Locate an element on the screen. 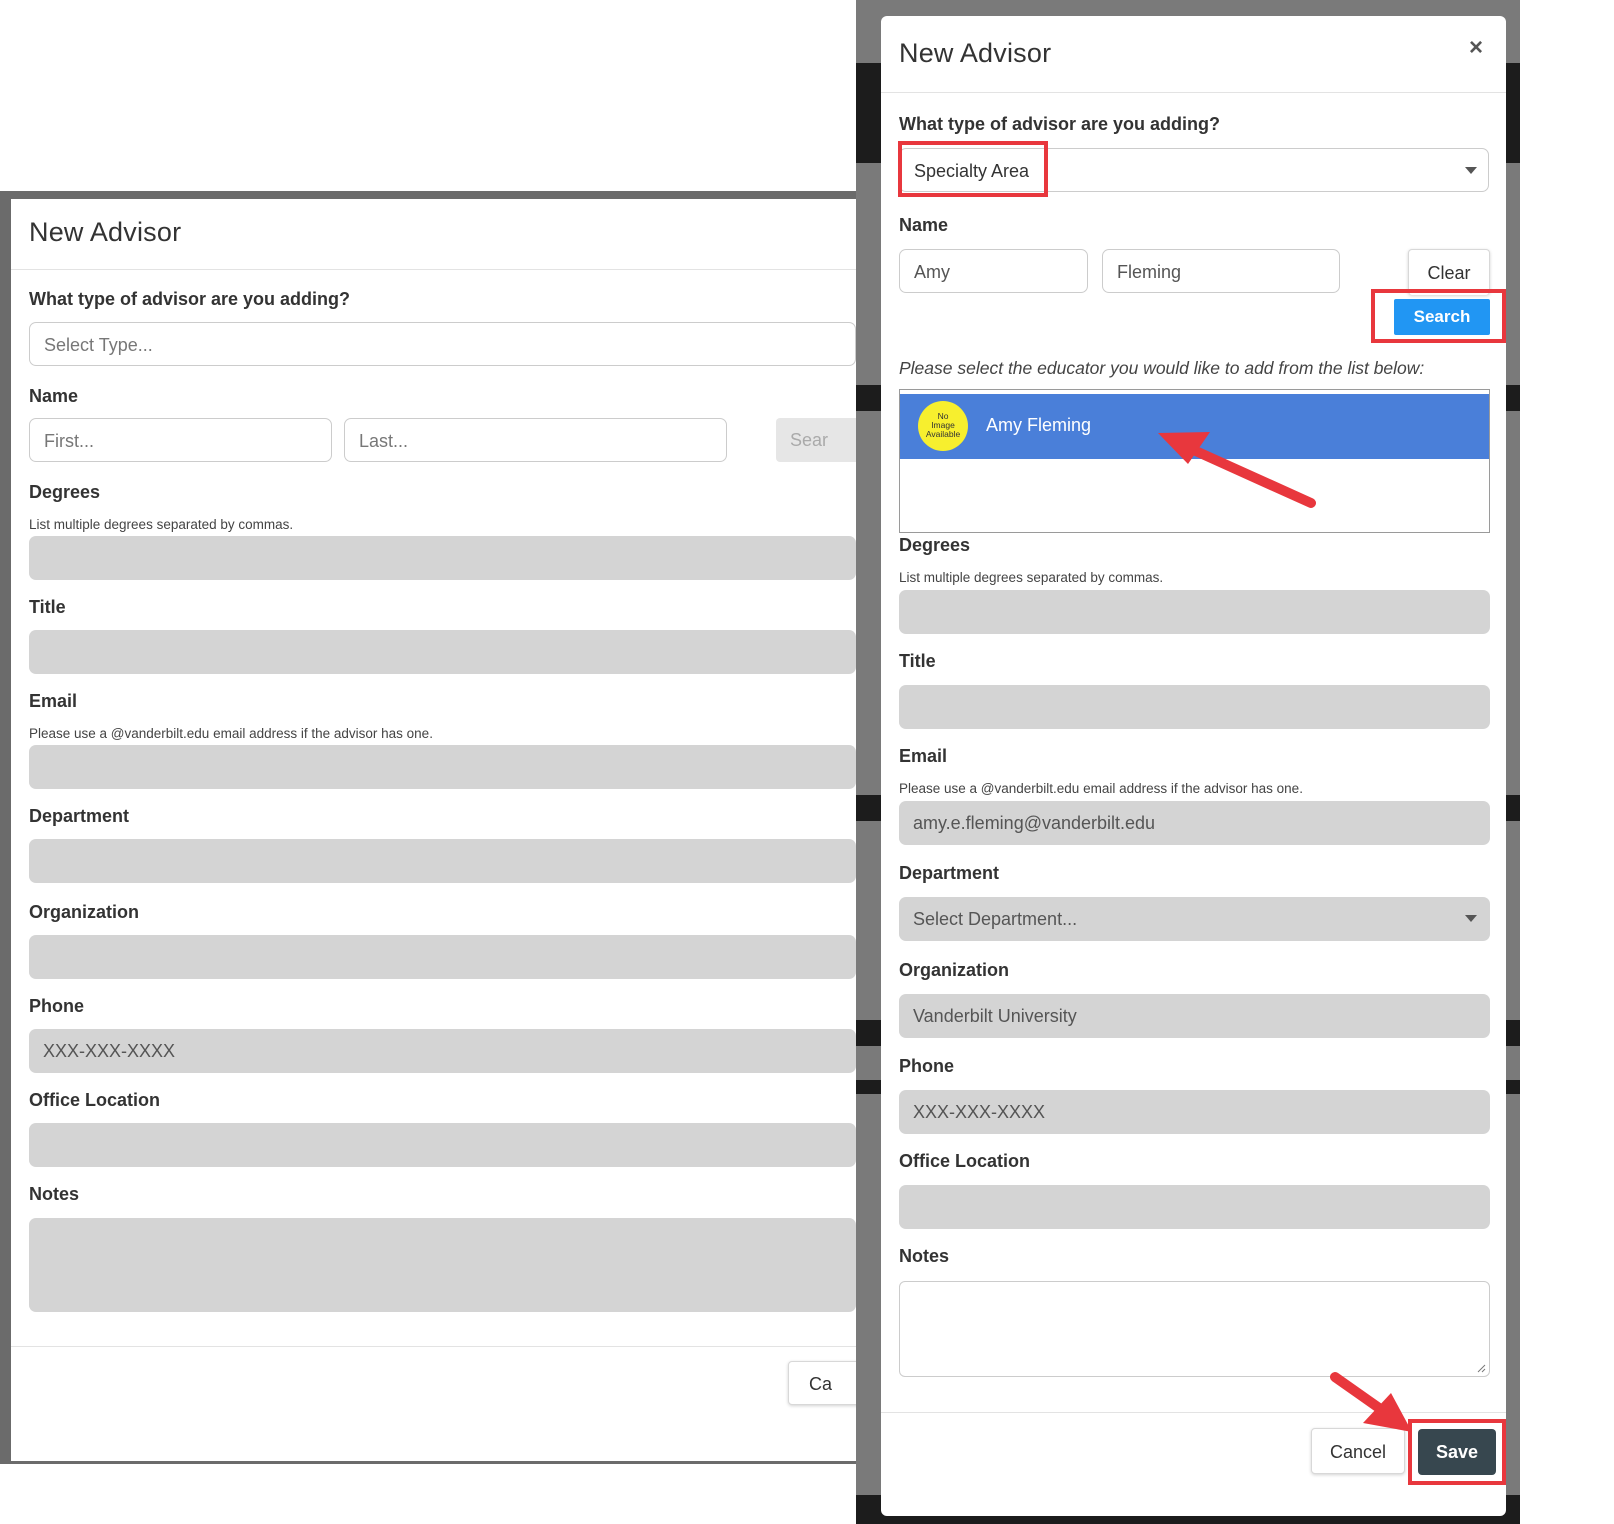 This screenshot has width=1614, height=1524. annotation-overlay is located at coordinates (1285, 932).